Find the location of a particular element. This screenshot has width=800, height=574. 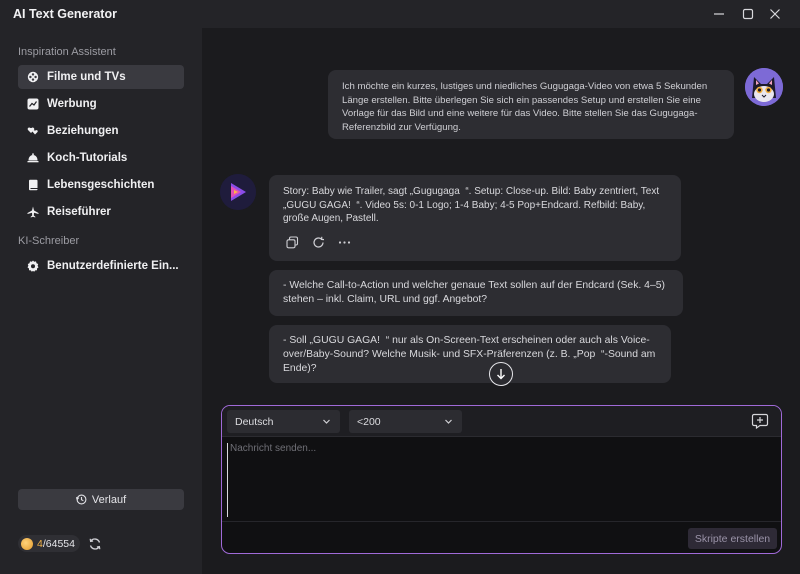

history-label: Verlauf is located at coordinates (109, 499).